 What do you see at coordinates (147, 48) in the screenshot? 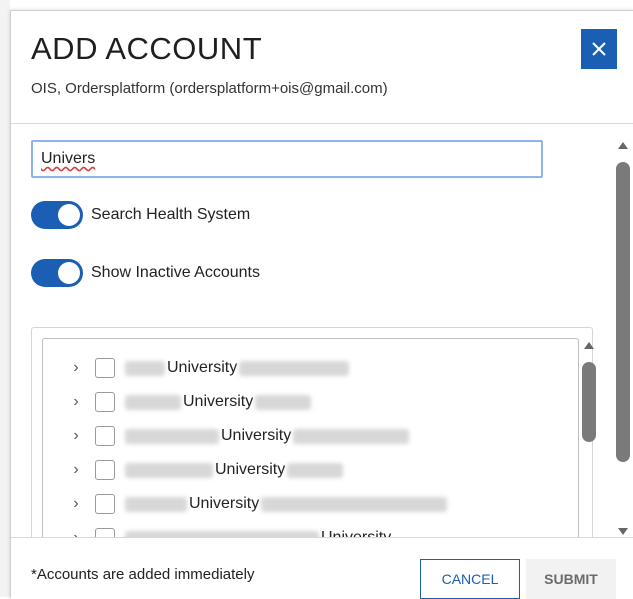
I see `dialog-title: ADD ACCOUNT` at bounding box center [147, 48].